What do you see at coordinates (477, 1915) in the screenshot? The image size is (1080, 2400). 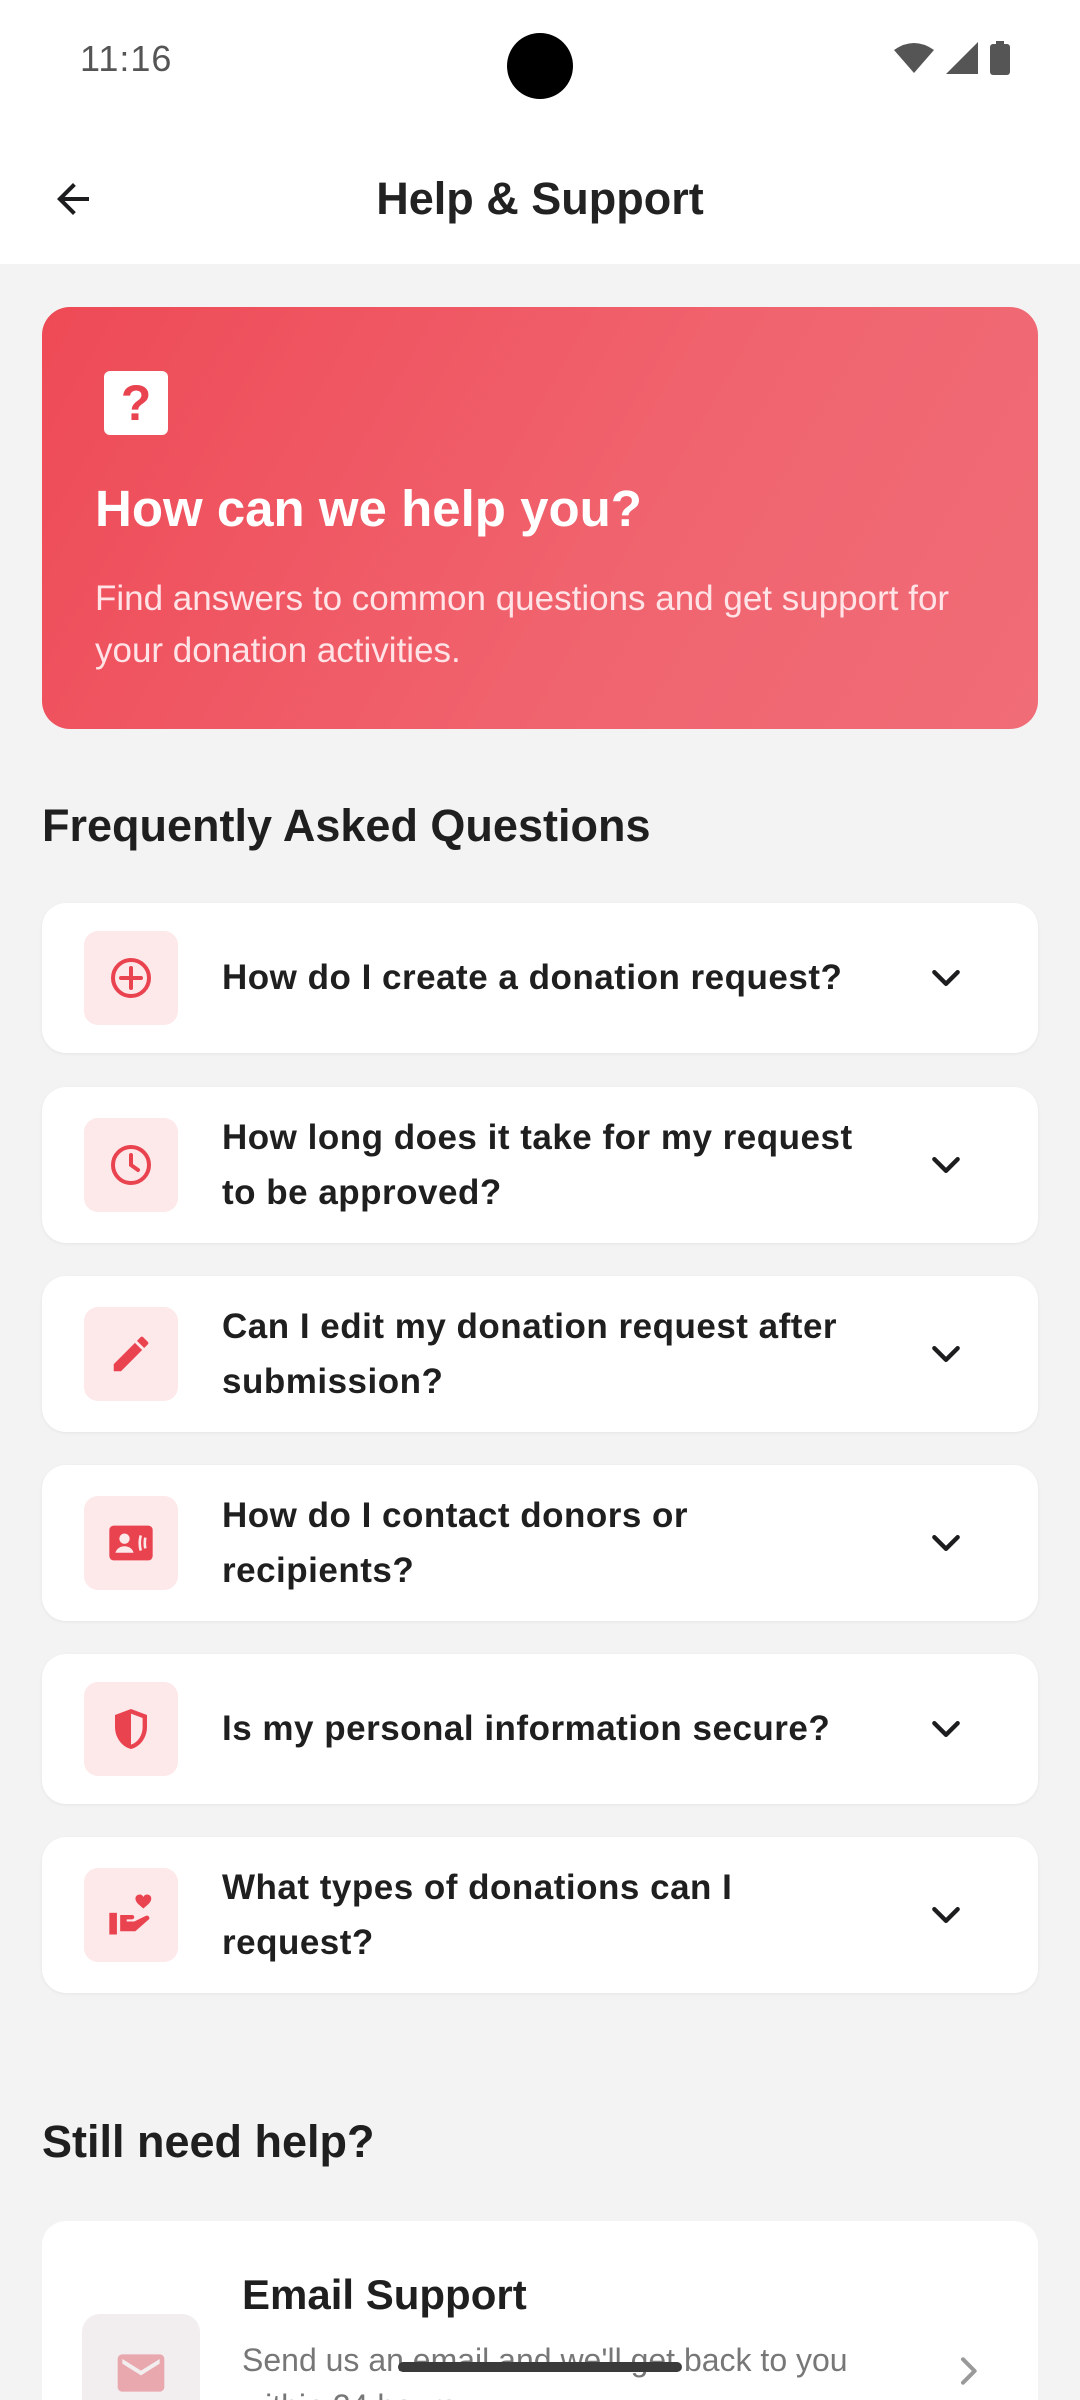 I see `faq-question: What types of donations can I request?` at bounding box center [477, 1915].